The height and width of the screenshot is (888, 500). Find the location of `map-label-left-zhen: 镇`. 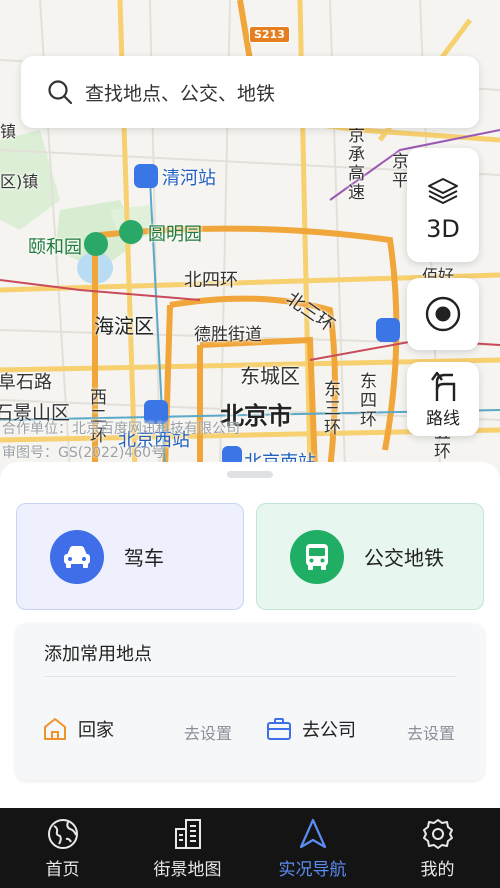

map-label-left-zhen: 镇 is located at coordinates (8, 131).